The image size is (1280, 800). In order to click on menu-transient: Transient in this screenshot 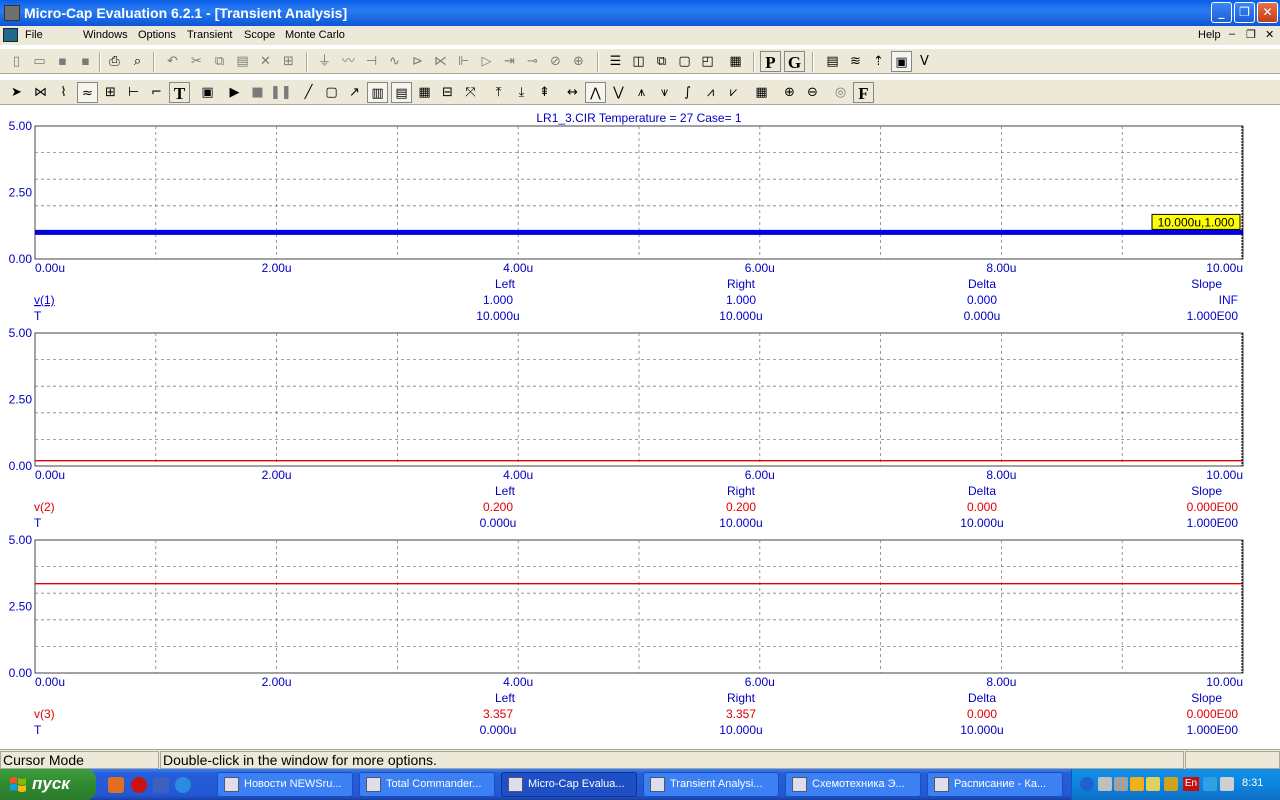, I will do `click(209, 35)`.